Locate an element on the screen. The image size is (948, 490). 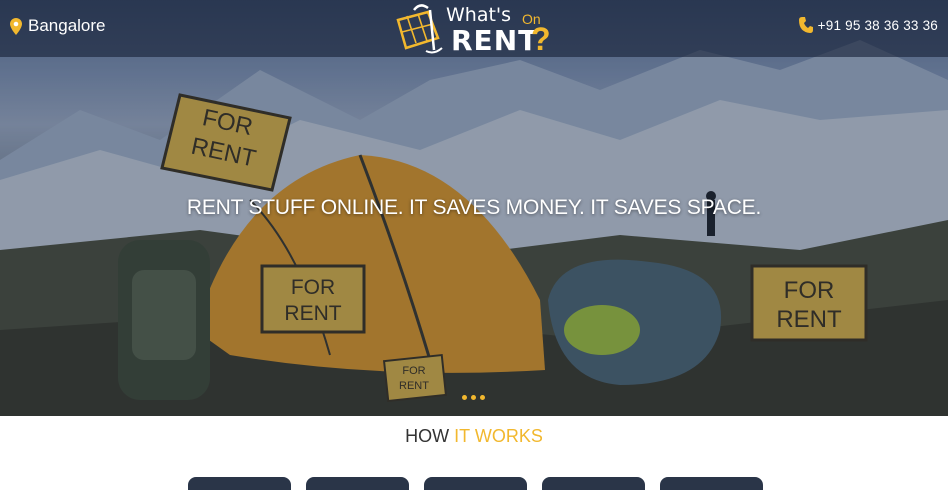
city-label: Bangalore is located at coordinates (67, 25).